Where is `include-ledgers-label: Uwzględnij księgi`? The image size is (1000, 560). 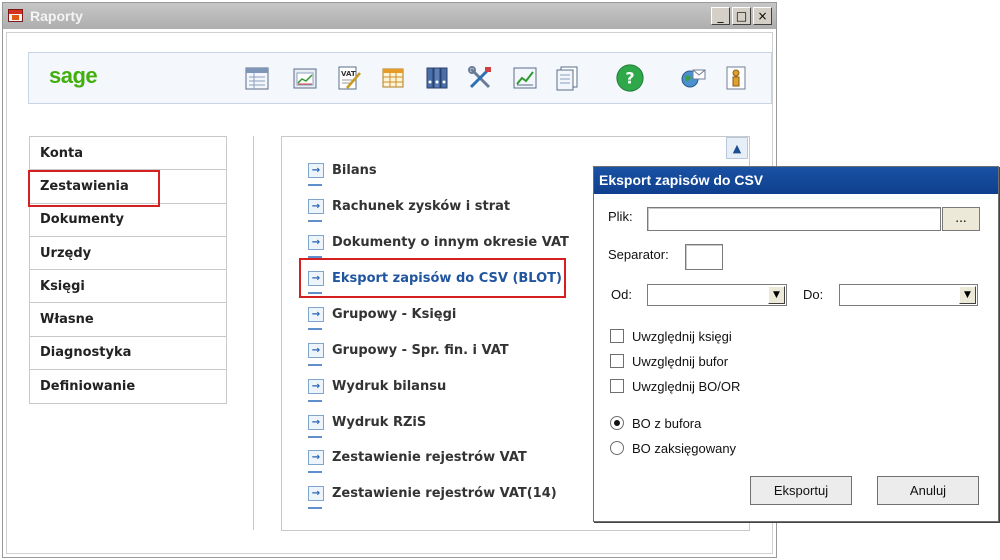 include-ledgers-label: Uwzględnij księgi is located at coordinates (682, 336).